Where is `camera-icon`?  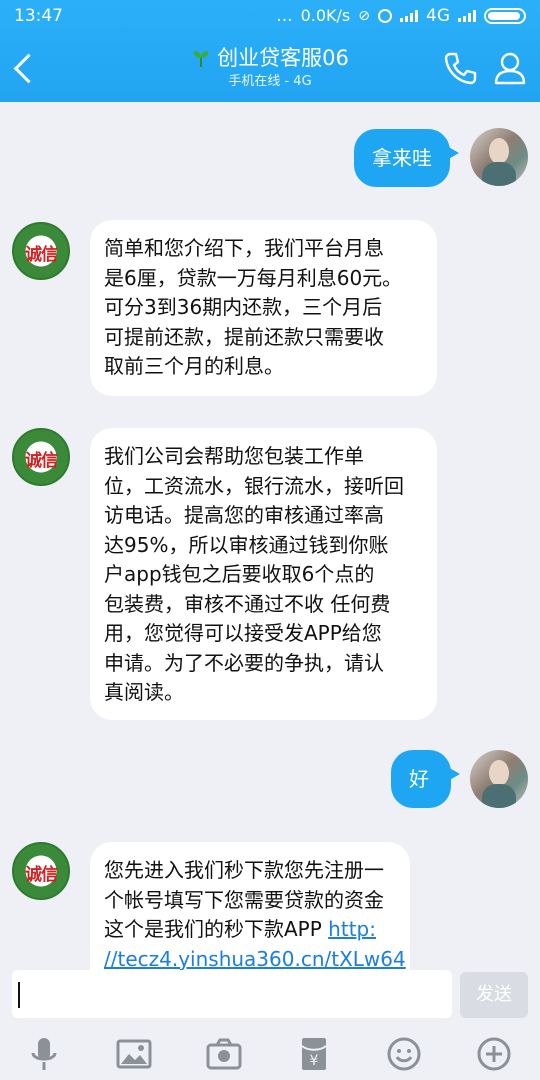 camera-icon is located at coordinates (224, 1054).